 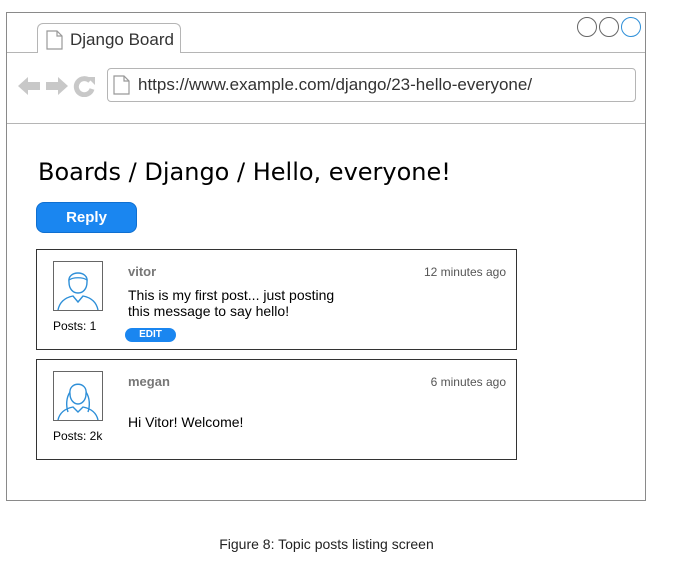 I want to click on reply-button: Reply, so click(x=86, y=217).